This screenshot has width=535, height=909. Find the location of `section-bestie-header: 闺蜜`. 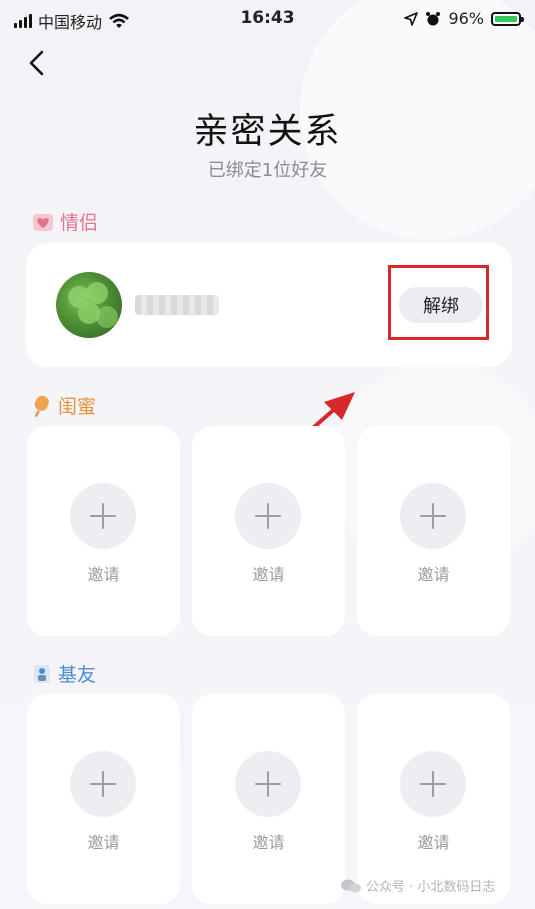

section-bestie-header: 闺蜜 is located at coordinates (64, 405).